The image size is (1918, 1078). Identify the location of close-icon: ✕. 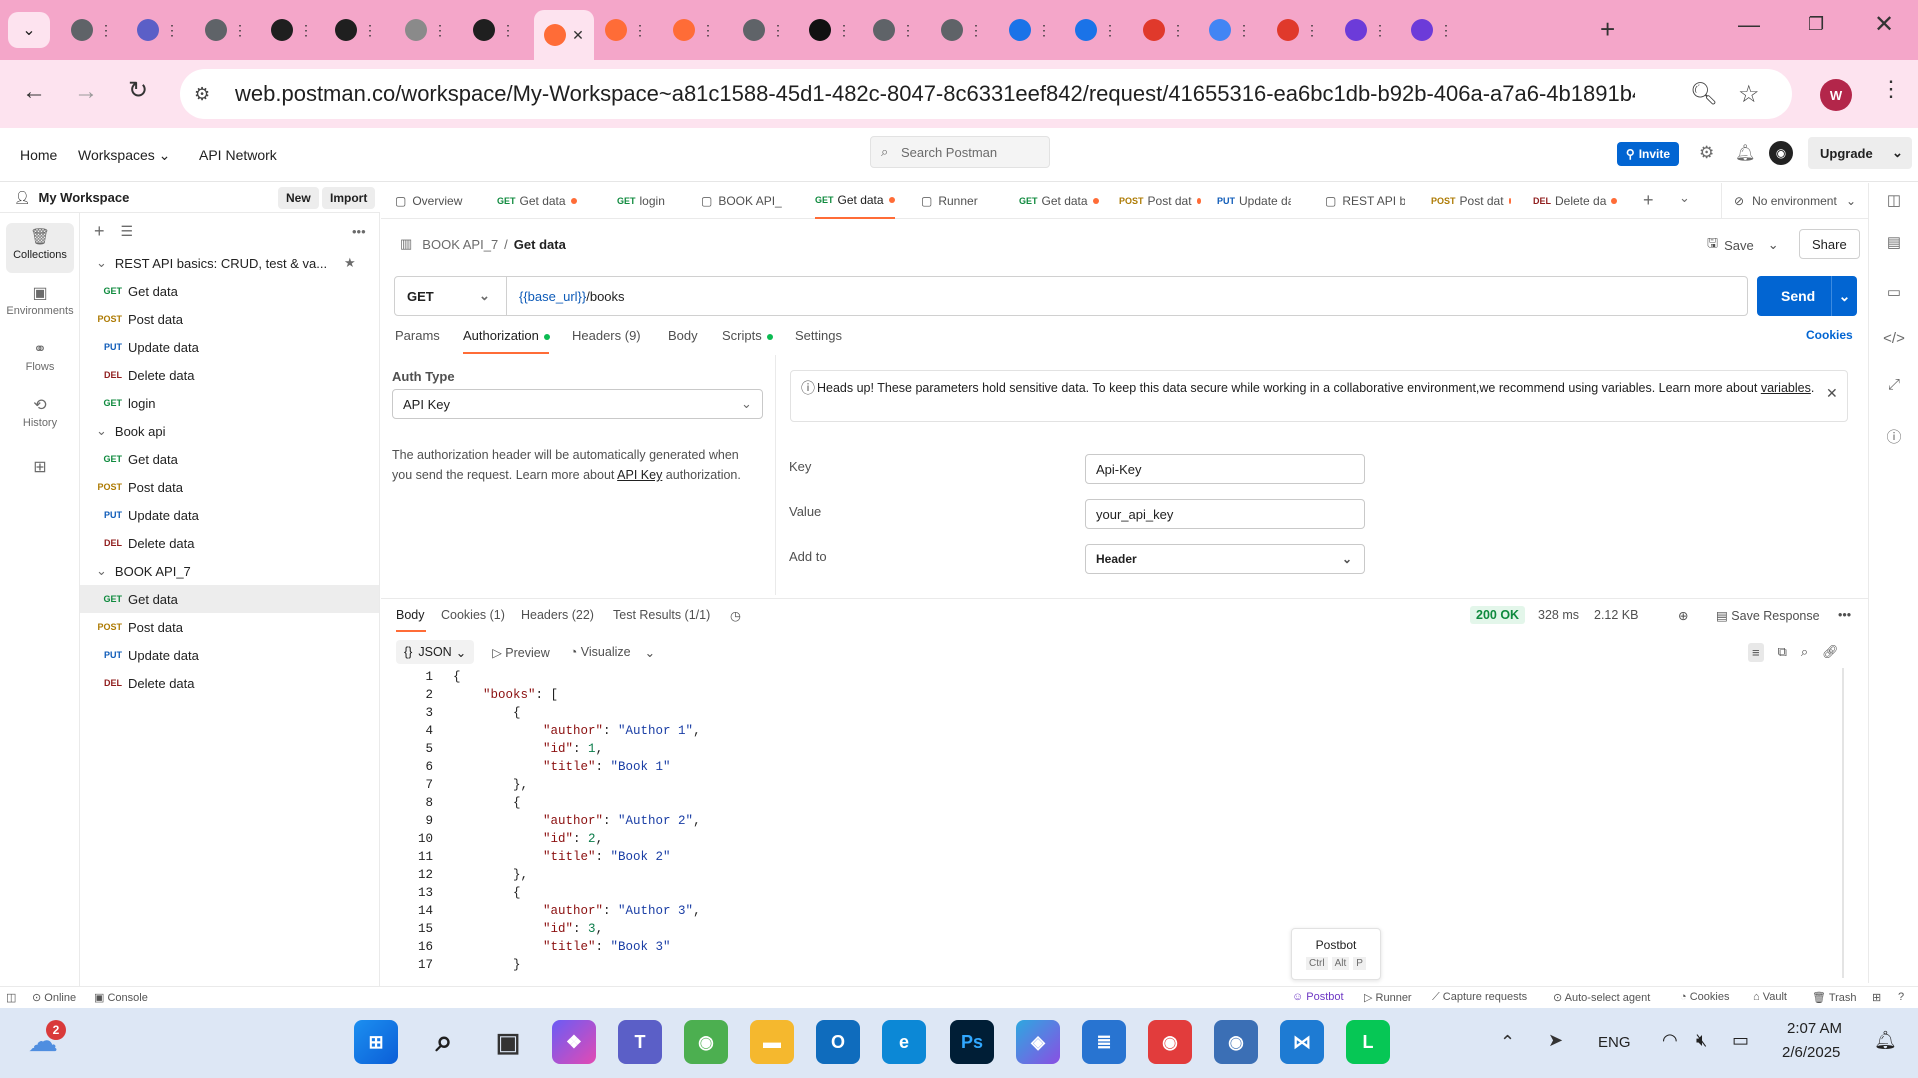
(1832, 393).